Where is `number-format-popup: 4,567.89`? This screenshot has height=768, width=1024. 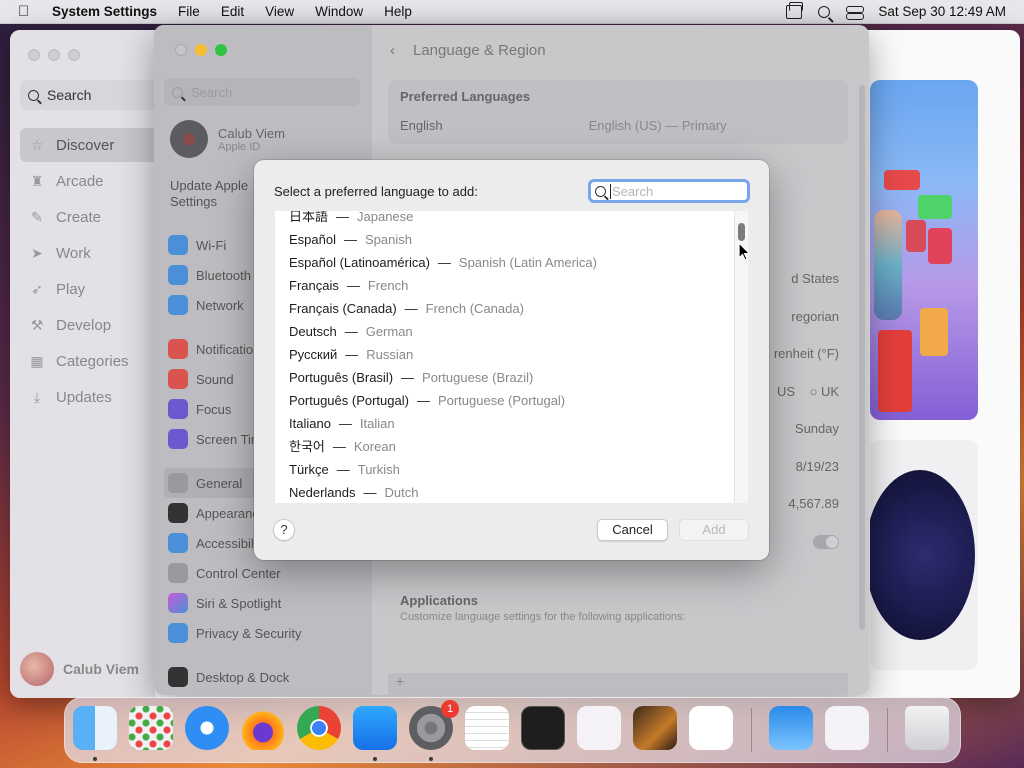 number-format-popup: 4,567.89 is located at coordinates (806, 504).